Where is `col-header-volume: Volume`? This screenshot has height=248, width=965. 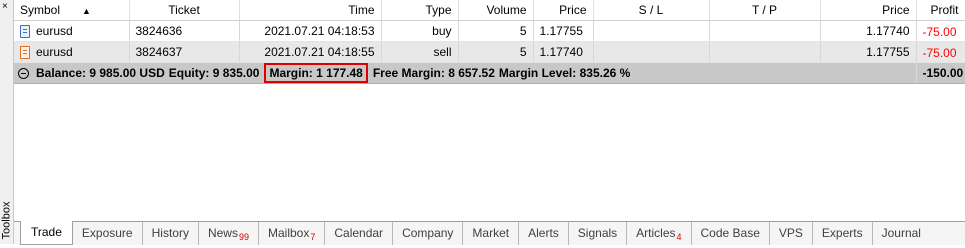
col-header-volume: Volume is located at coordinates (495, 10).